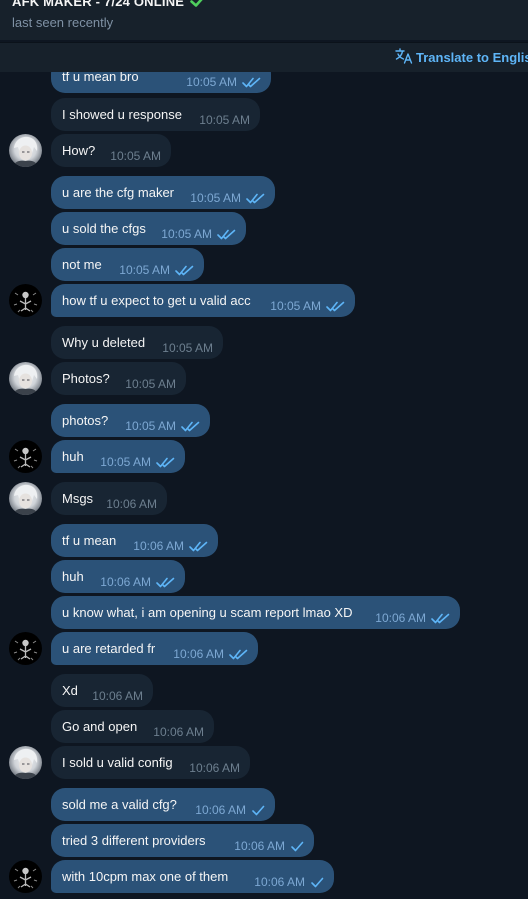  Describe the element at coordinates (70, 690) in the screenshot. I see `message-text: Xd` at that location.